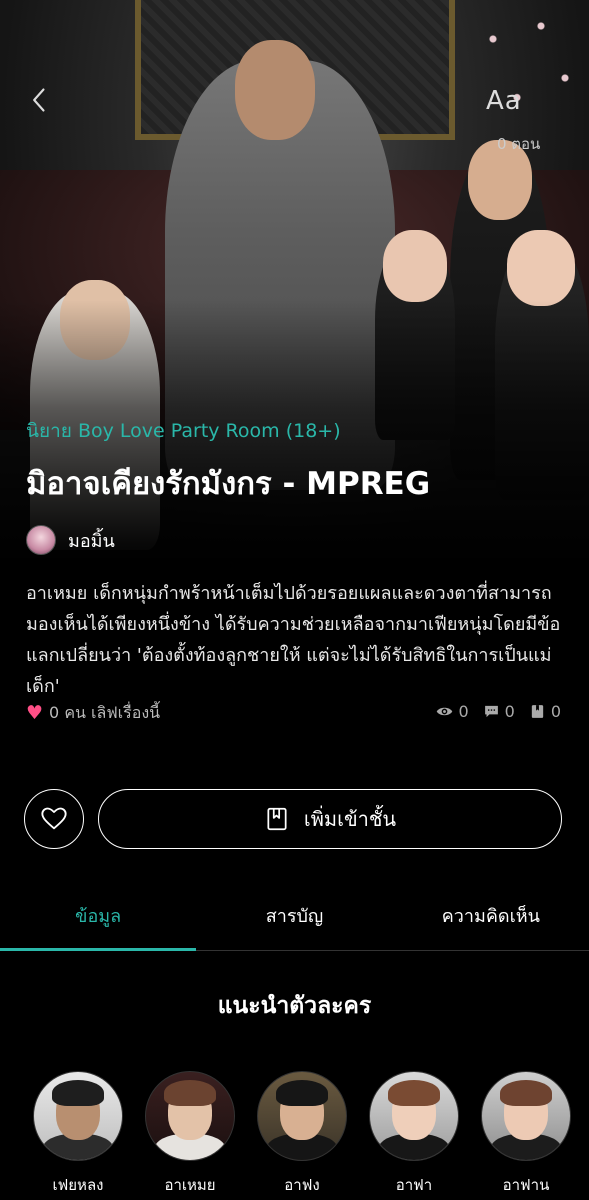 The width and height of the screenshot is (589, 1200). What do you see at coordinates (302, 1185) in the screenshot?
I see `character-name: อาฟง` at bounding box center [302, 1185].